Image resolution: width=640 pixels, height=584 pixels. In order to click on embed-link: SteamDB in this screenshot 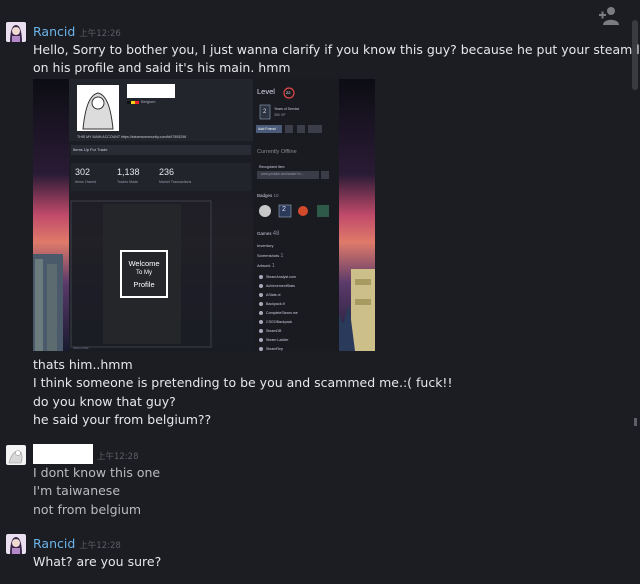, I will do `click(273, 331)`.